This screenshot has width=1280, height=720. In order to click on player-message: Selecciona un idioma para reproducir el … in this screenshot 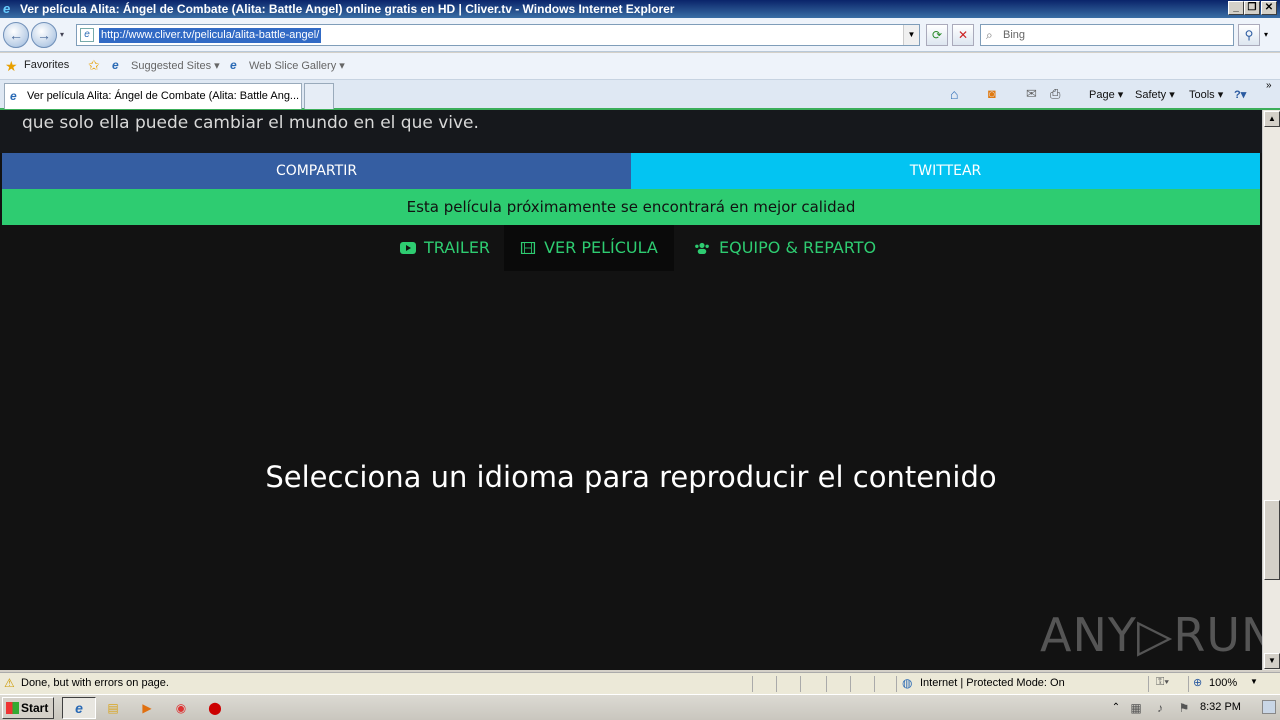, I will do `click(631, 477)`.